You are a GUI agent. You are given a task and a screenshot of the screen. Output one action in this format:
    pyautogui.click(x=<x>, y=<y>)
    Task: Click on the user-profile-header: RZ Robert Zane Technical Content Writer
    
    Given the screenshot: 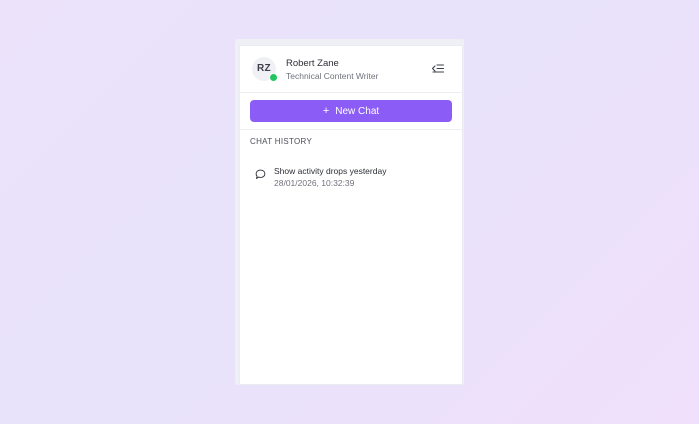 What is the action you would take?
    pyautogui.click(x=351, y=69)
    